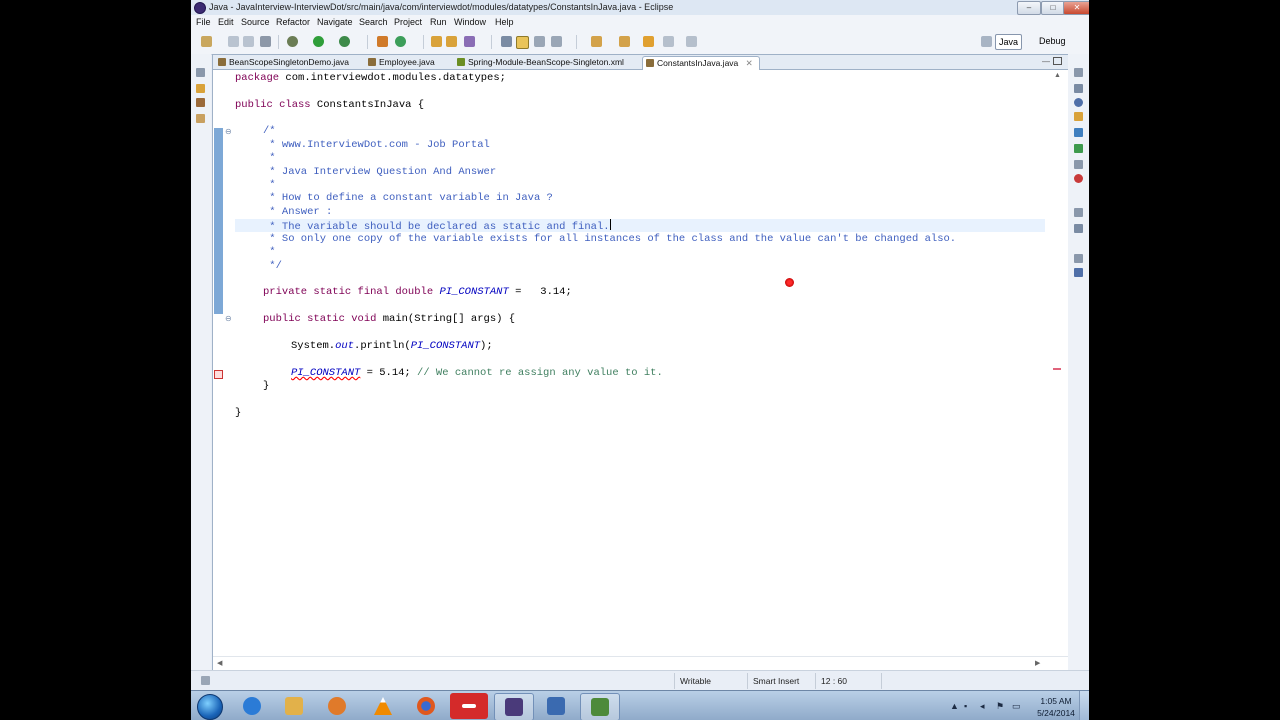 The width and height of the screenshot is (1280, 720). Describe the element at coordinates (436, 41) in the screenshot. I see `open-type-icon` at that location.